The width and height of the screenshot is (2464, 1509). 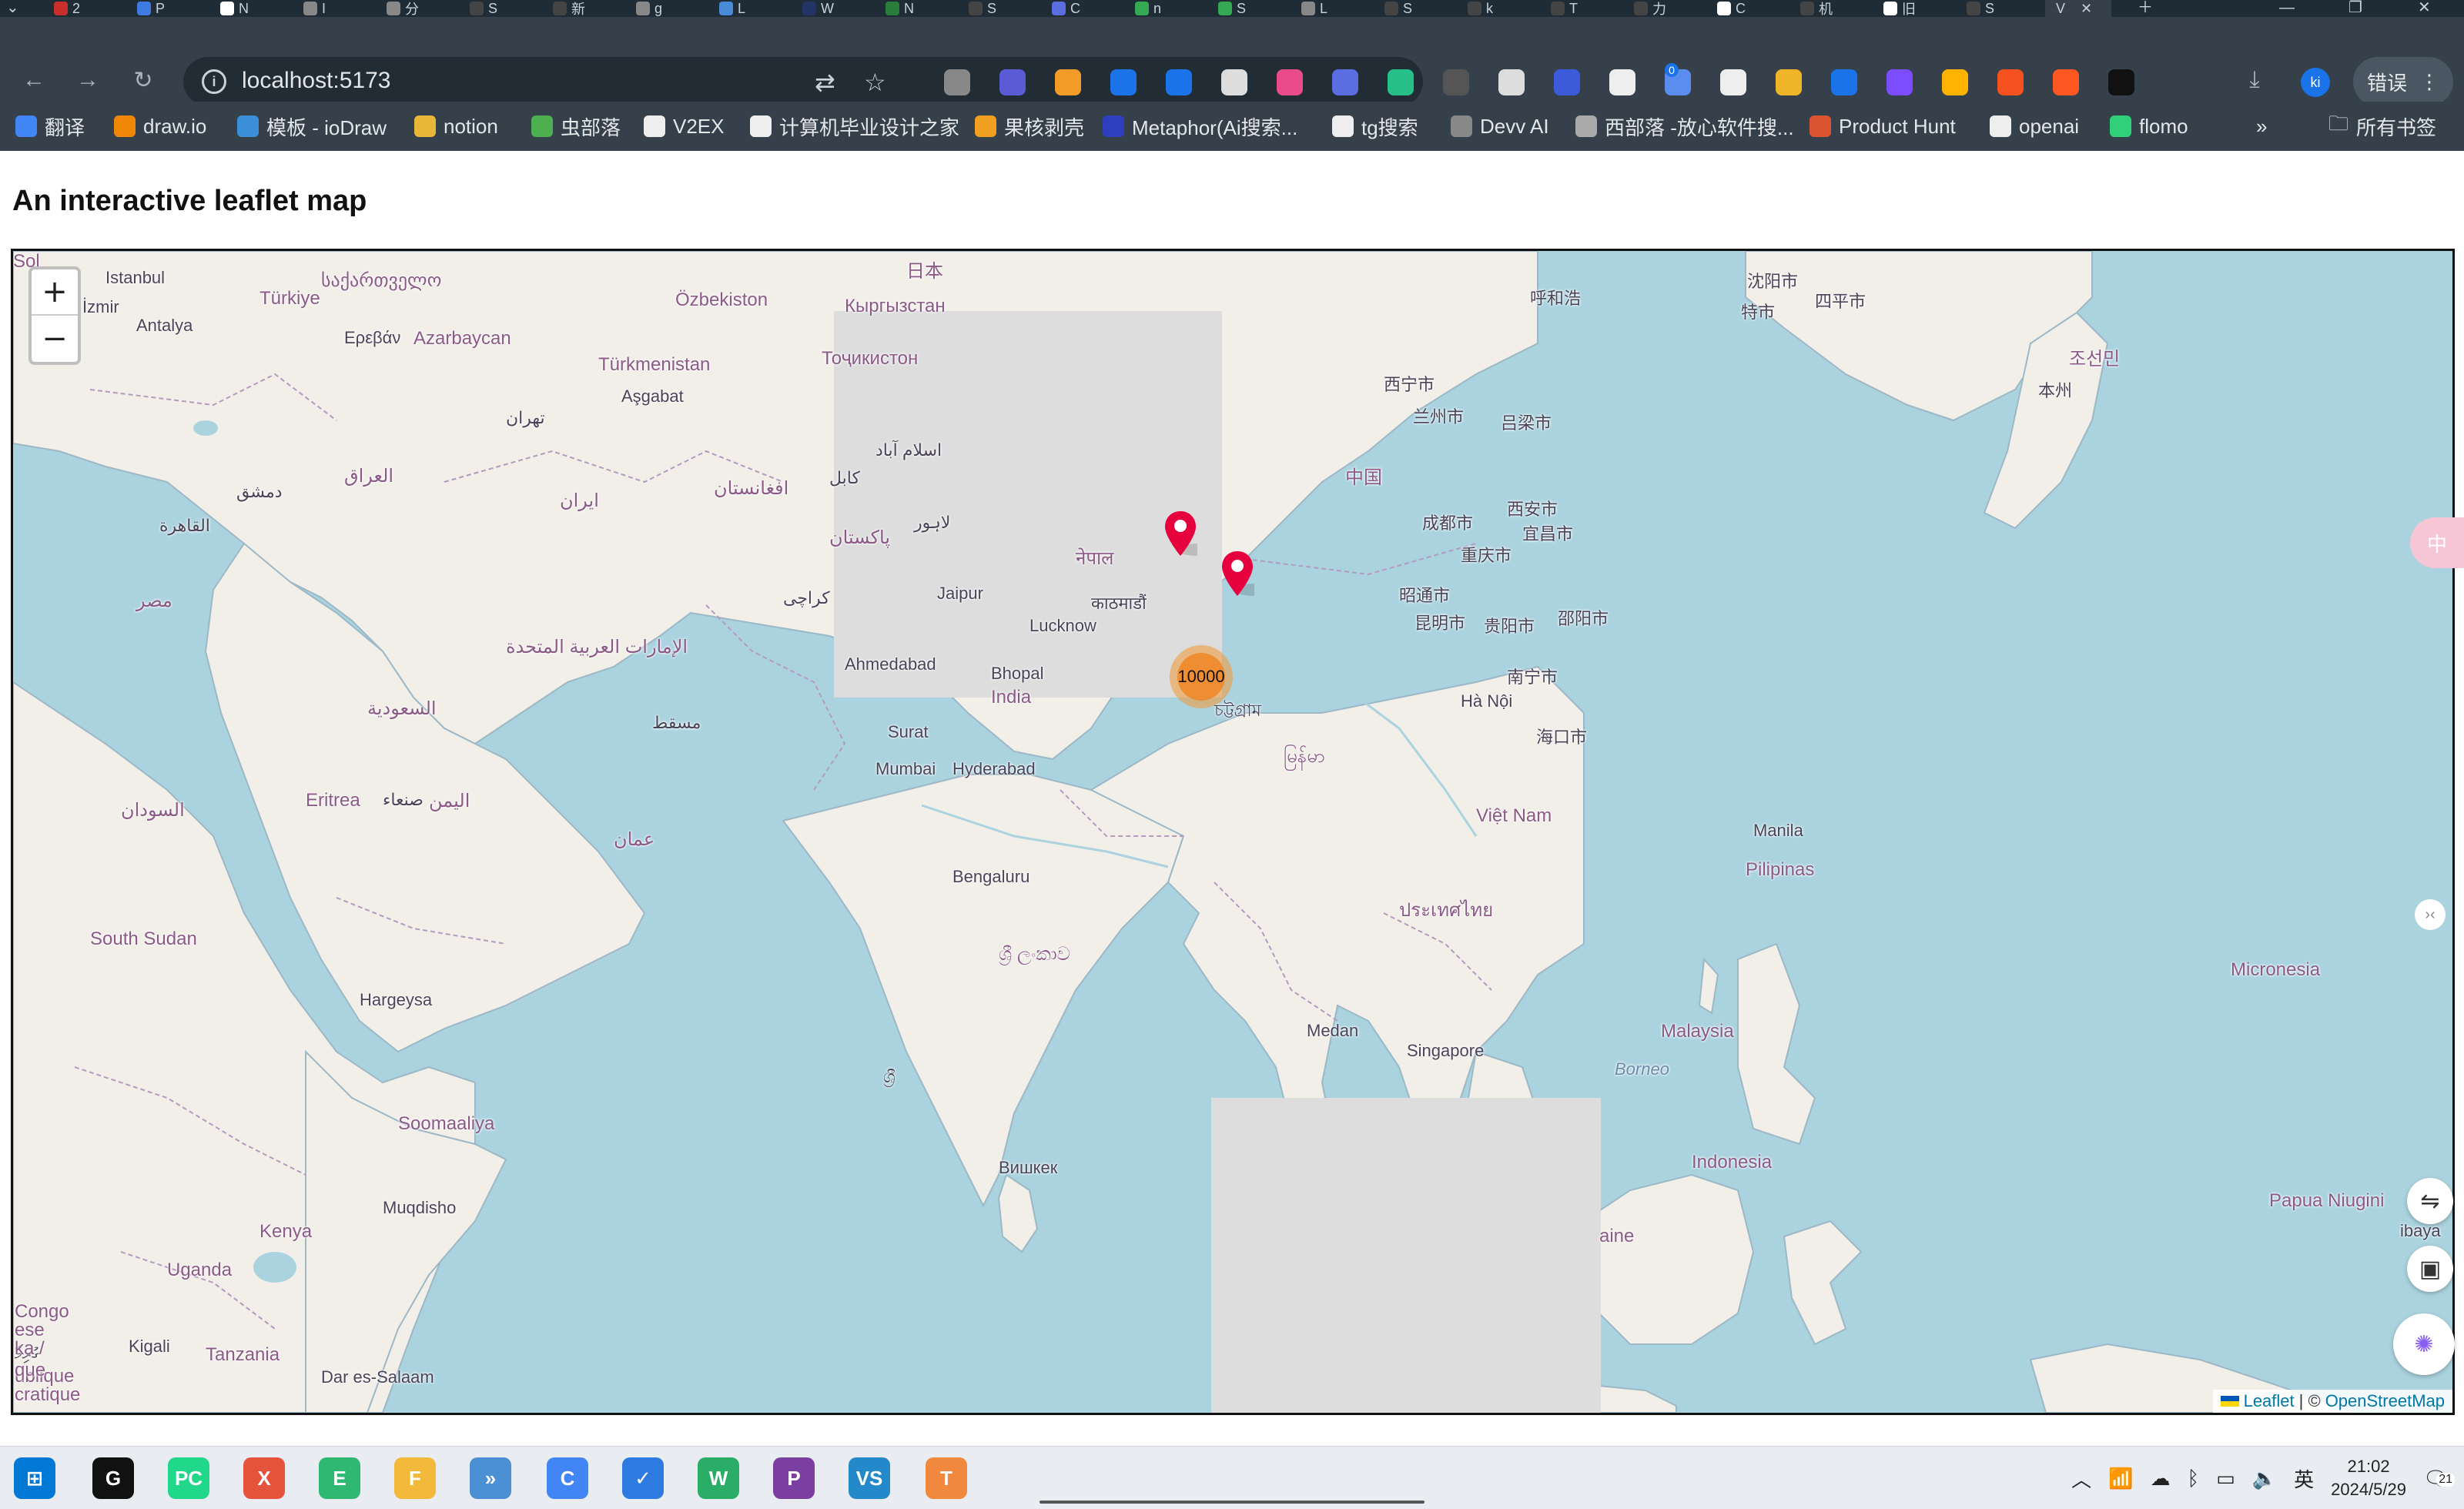 What do you see at coordinates (1564, 8) in the screenshot?
I see `browser-tab: T` at bounding box center [1564, 8].